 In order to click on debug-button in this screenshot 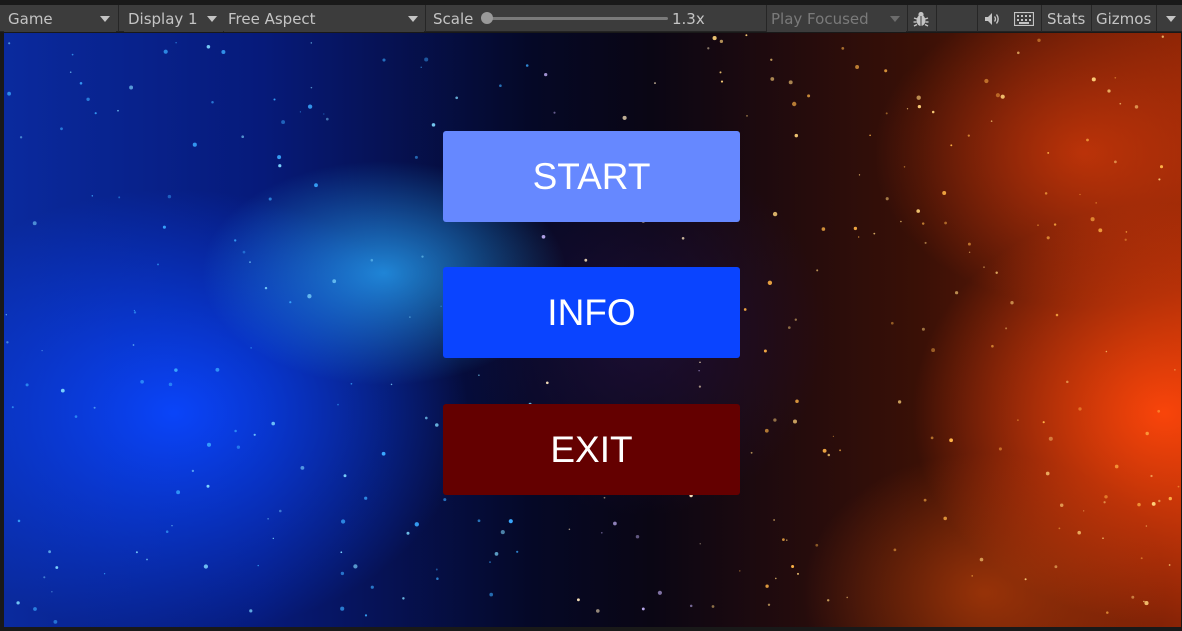, I will do `click(921, 18)`.